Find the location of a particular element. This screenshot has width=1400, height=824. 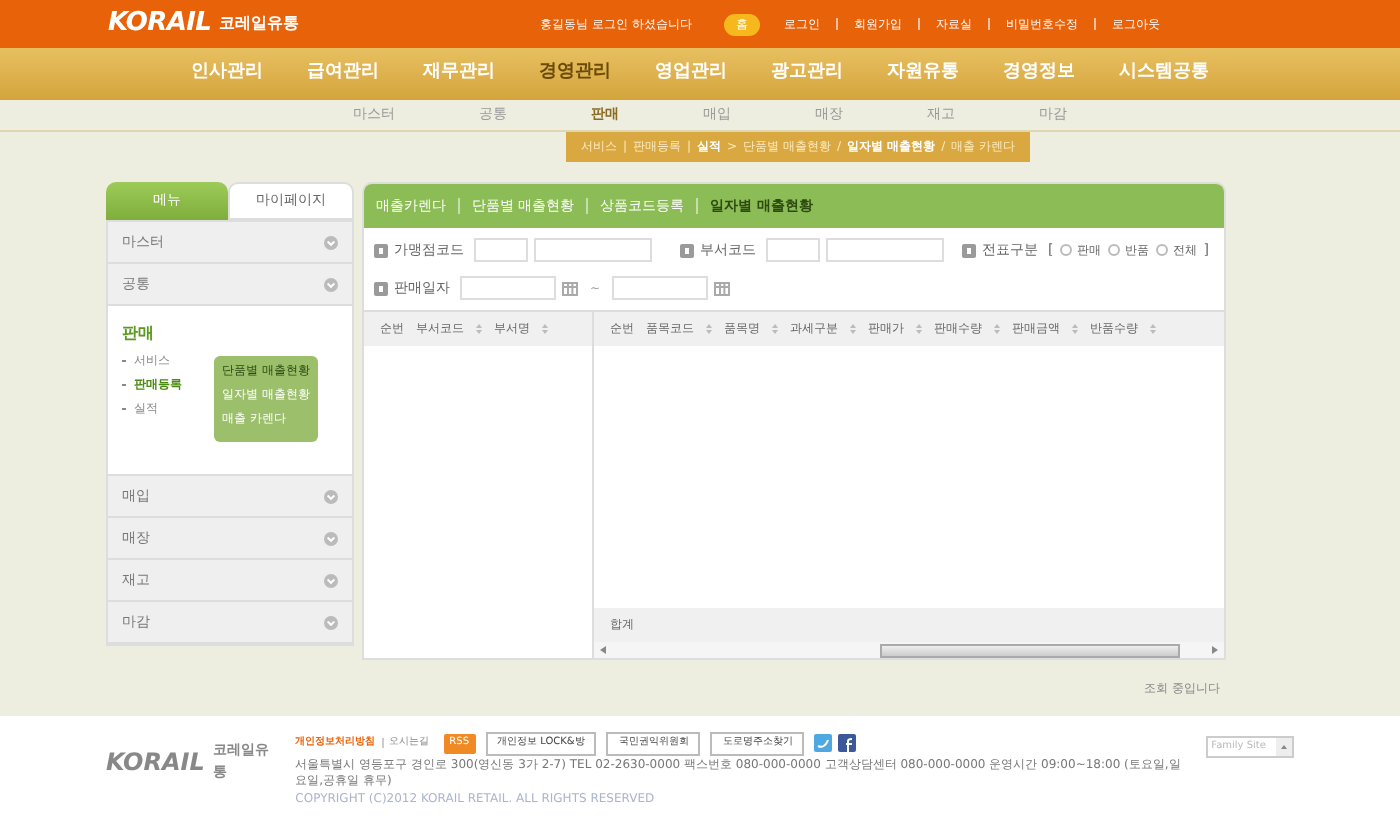

sidebar-section-title: 판매 is located at coordinates (162, 334).